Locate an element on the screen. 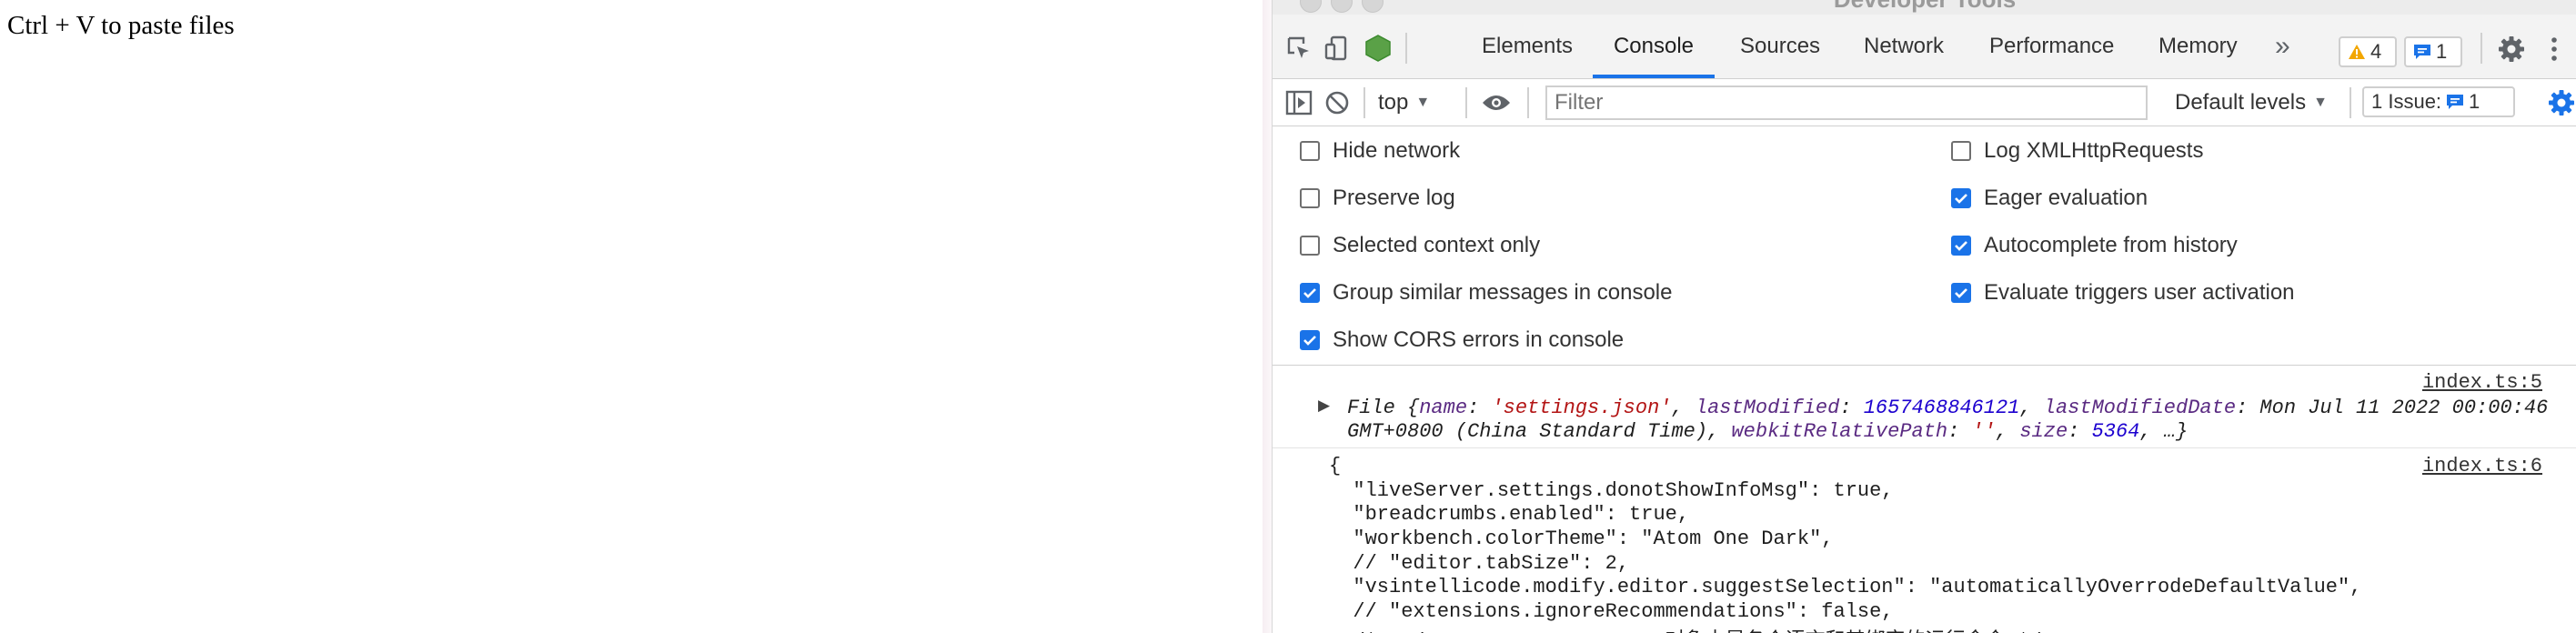 This screenshot has height=633, width=2576. devtools-titlebar: Developer Tools is located at coordinates (1924, 7).